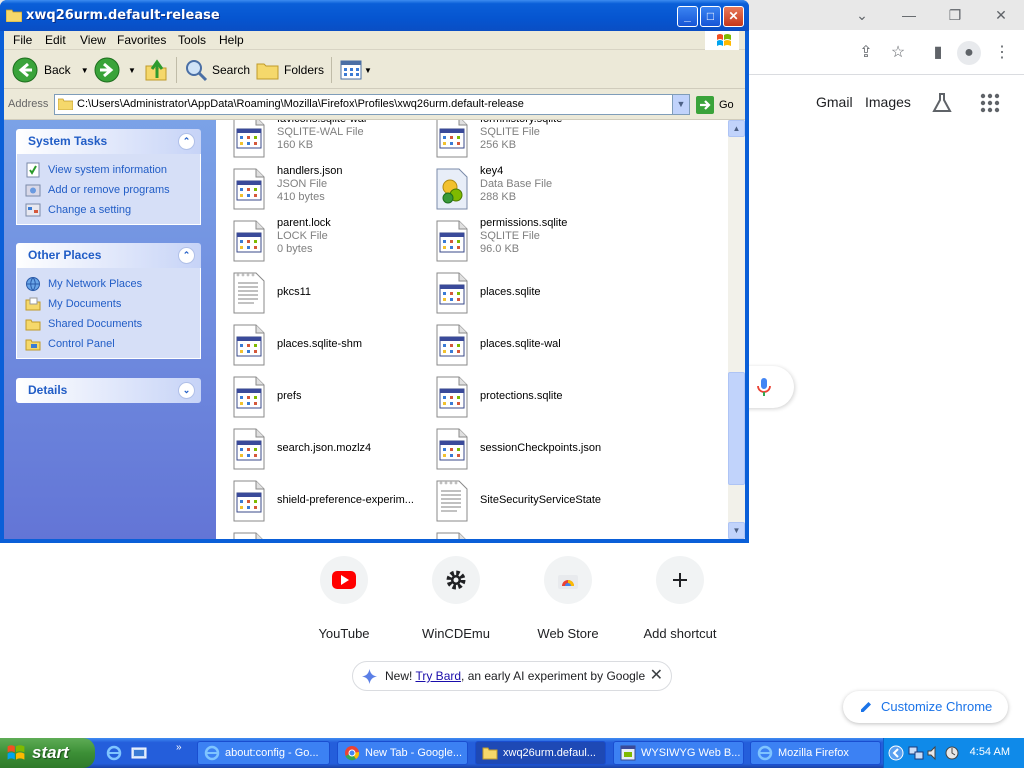 This screenshot has width=1024, height=768. I want to click on pencil-icon, so click(866, 707).